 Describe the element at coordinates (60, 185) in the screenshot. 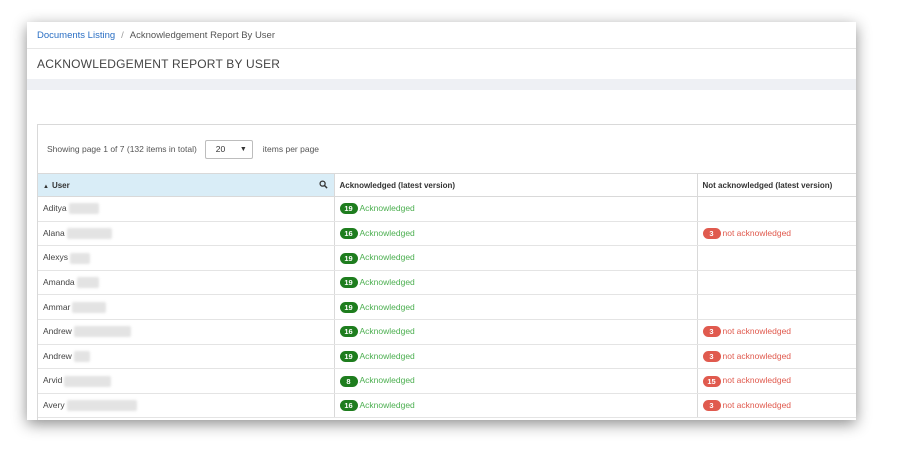

I see `user-column-label: User` at that location.